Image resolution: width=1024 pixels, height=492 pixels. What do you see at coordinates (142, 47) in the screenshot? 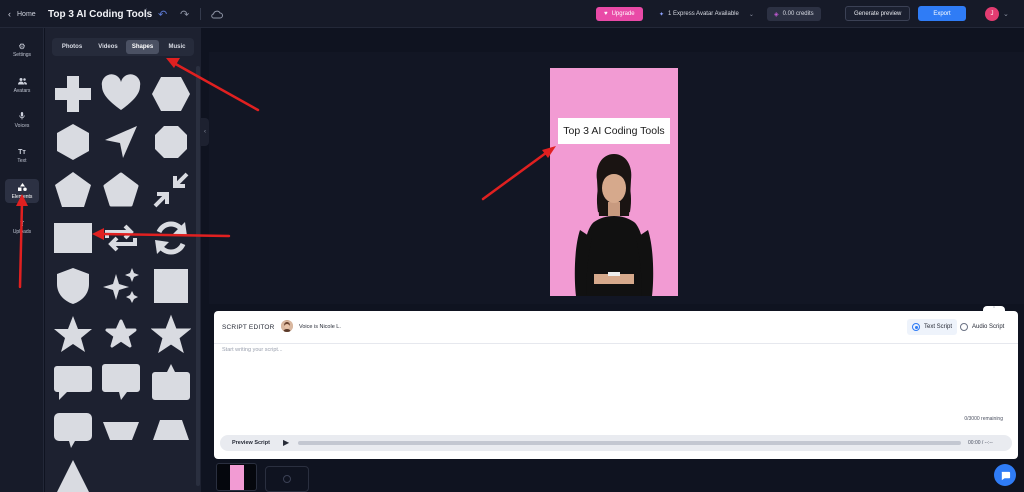
I see `tab-shapes: Shapes` at bounding box center [142, 47].